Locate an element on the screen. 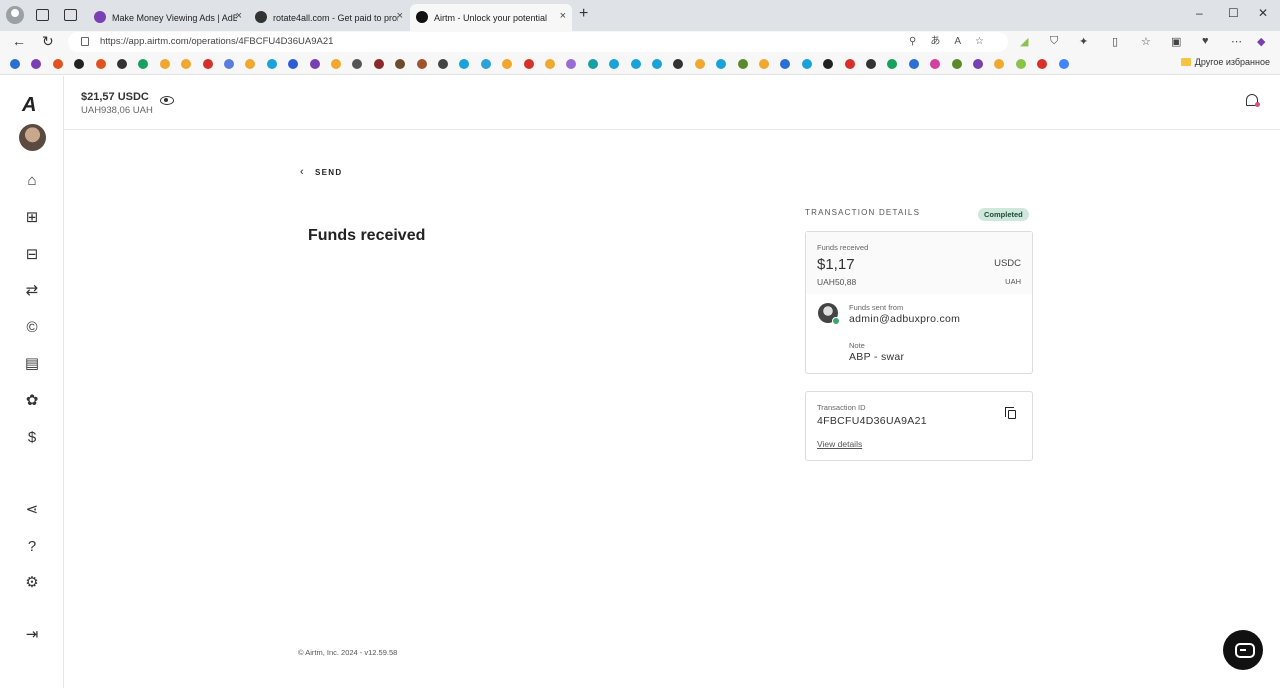  close-window-button: ✕ is located at coordinates (1263, 13).